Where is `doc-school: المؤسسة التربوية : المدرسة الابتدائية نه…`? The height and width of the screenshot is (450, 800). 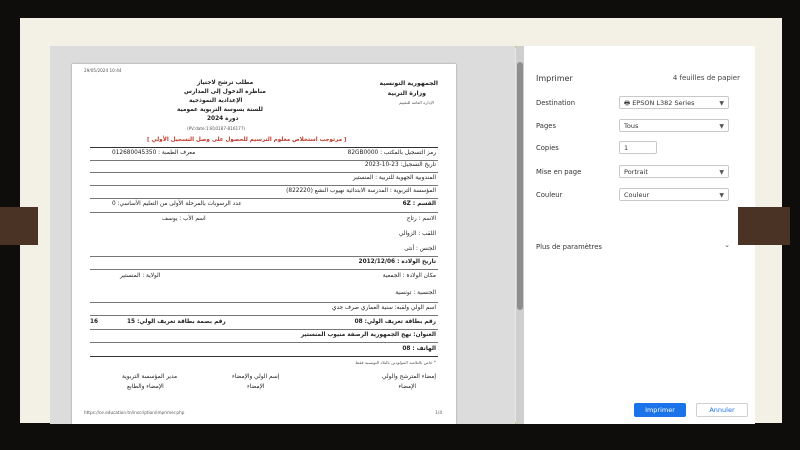
doc-school: المؤسسة التربوية : المدرسة الابتدائية نه… is located at coordinates (361, 191).